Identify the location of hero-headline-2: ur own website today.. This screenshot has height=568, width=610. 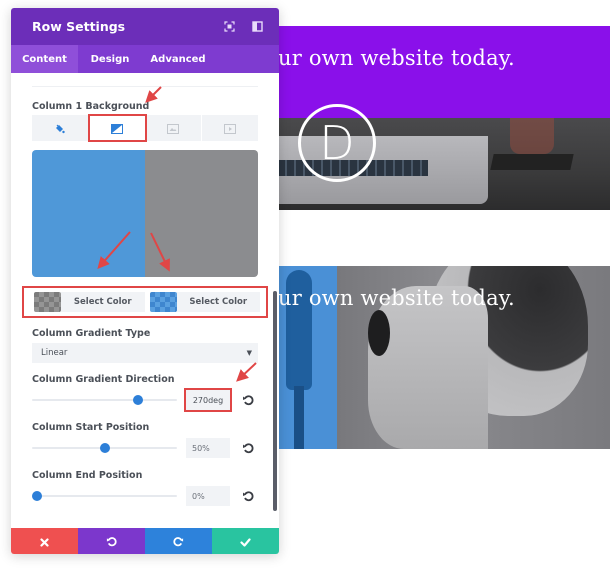
(396, 298).